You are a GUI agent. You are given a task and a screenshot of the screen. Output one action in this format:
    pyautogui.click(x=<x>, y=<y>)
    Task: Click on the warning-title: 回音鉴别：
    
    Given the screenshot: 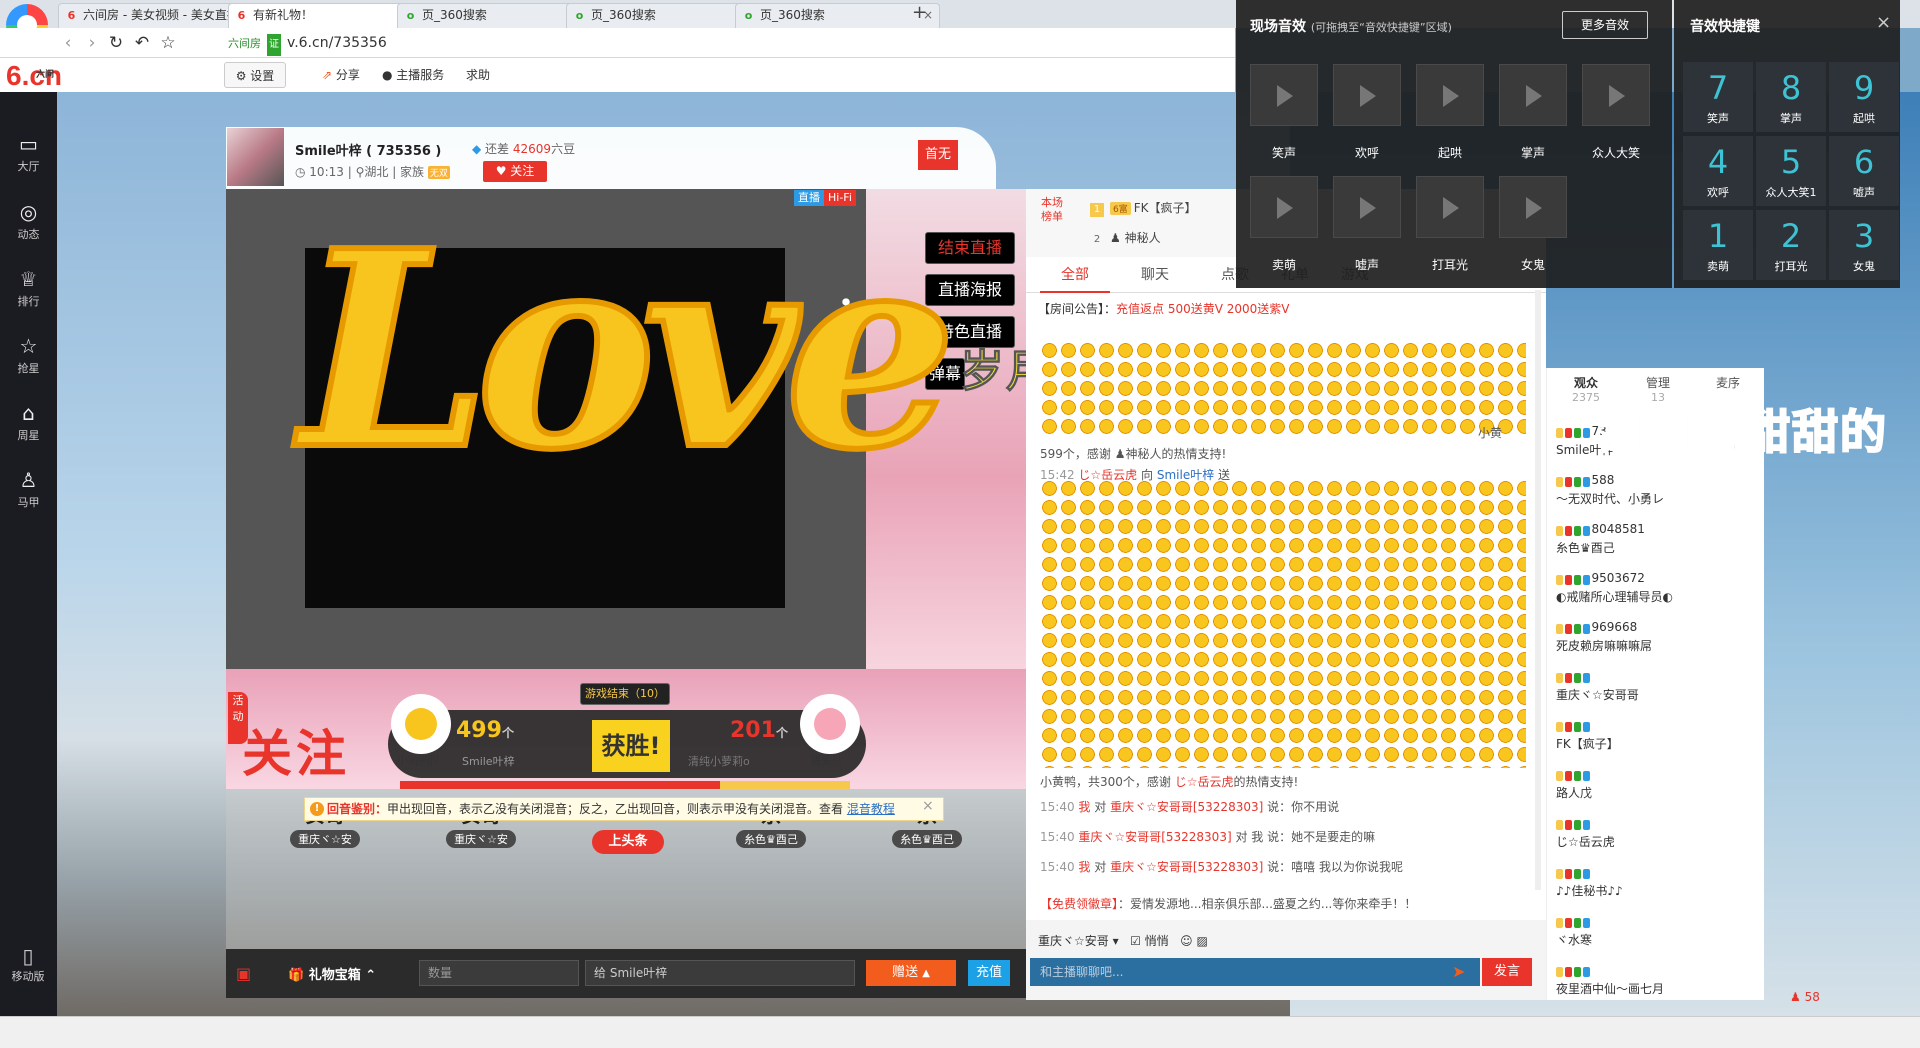 What is the action you would take?
    pyautogui.click(x=357, y=809)
    